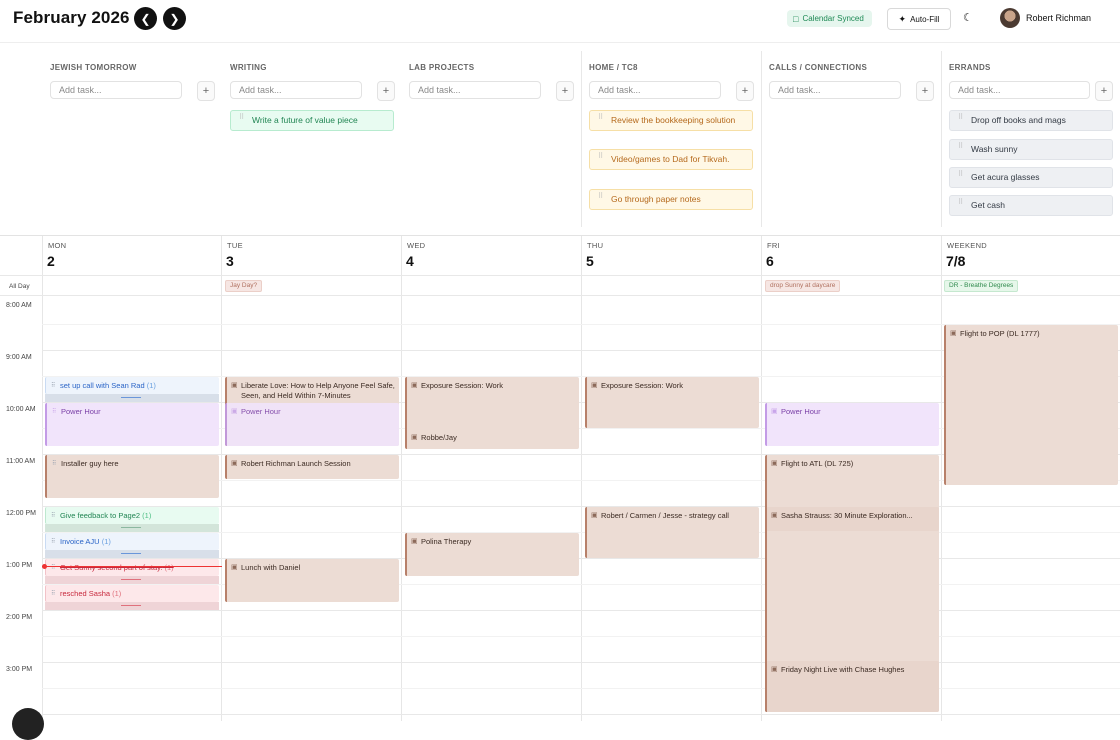  What do you see at coordinates (1031, 149) in the screenshot?
I see `task-card: ⠿ Wash sunny` at bounding box center [1031, 149].